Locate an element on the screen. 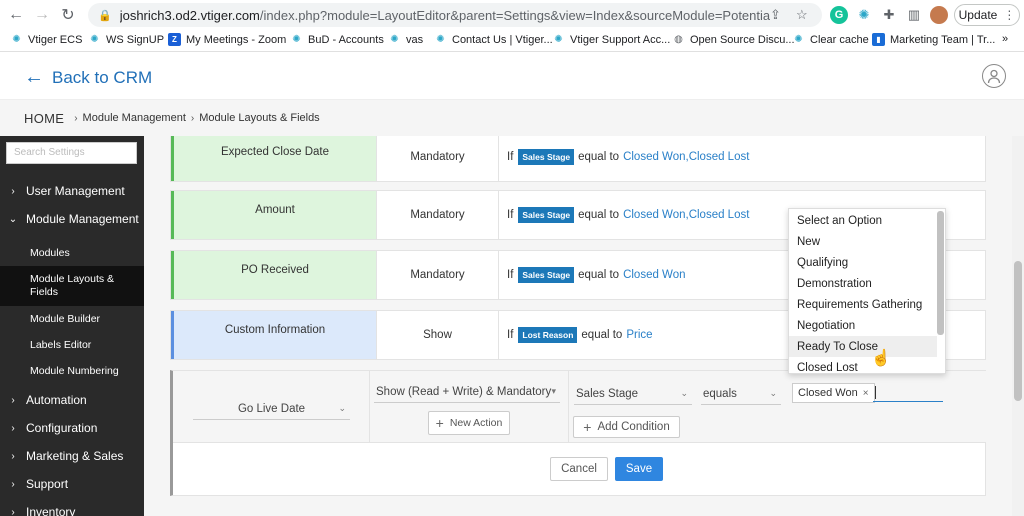 The width and height of the screenshot is (1024, 516). sidebar-subitem-module-layouts: Module Layouts & Fields is located at coordinates (72, 286).